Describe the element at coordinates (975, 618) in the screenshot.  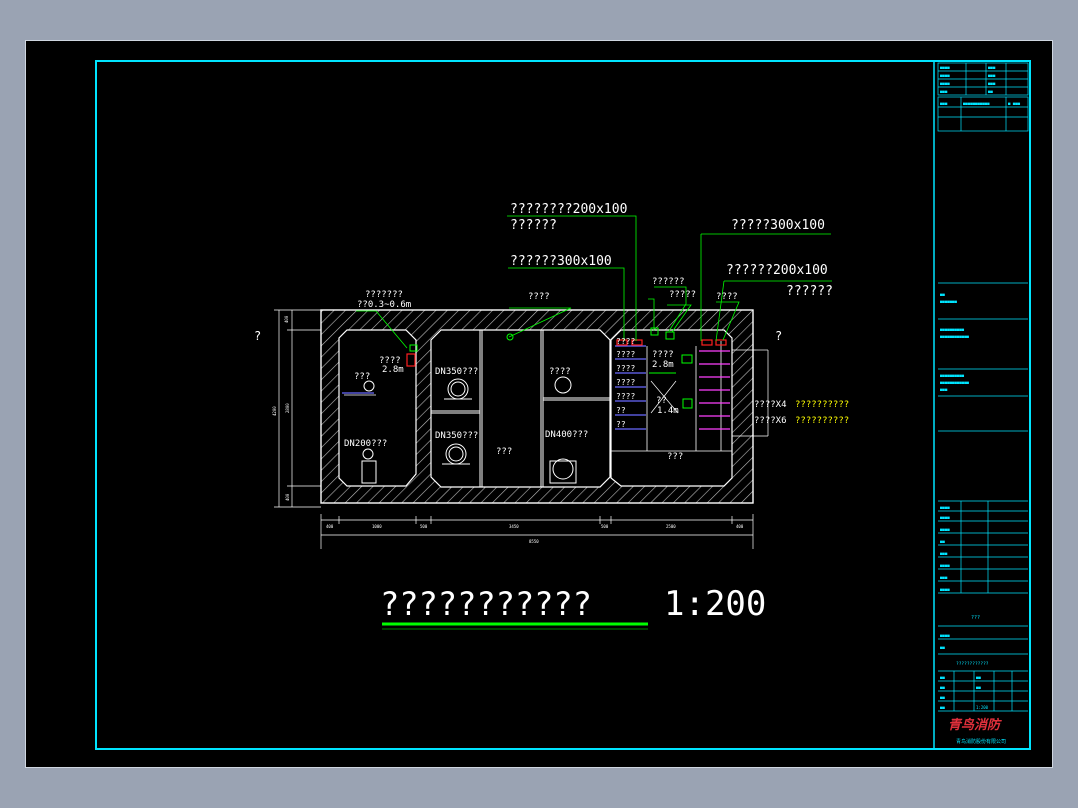
I see `title-block-project: ???` at that location.